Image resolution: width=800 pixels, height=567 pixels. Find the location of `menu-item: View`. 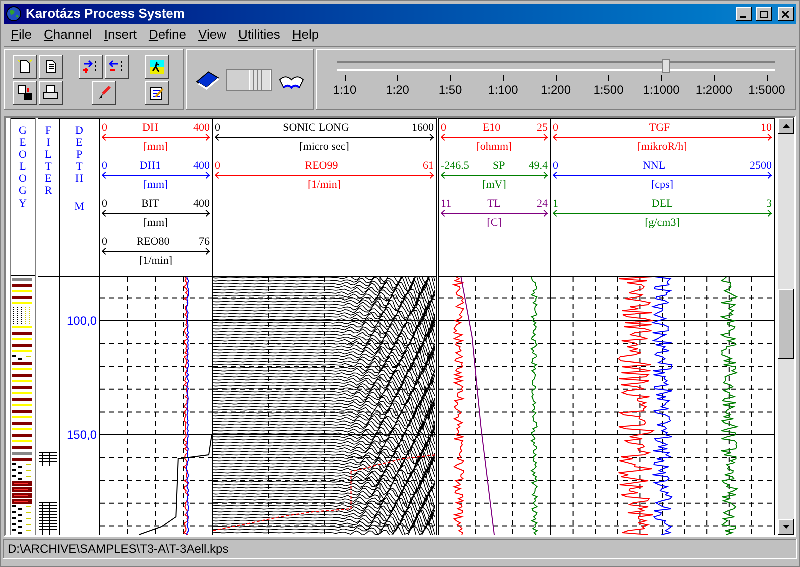

menu-item: View is located at coordinates (212, 35).